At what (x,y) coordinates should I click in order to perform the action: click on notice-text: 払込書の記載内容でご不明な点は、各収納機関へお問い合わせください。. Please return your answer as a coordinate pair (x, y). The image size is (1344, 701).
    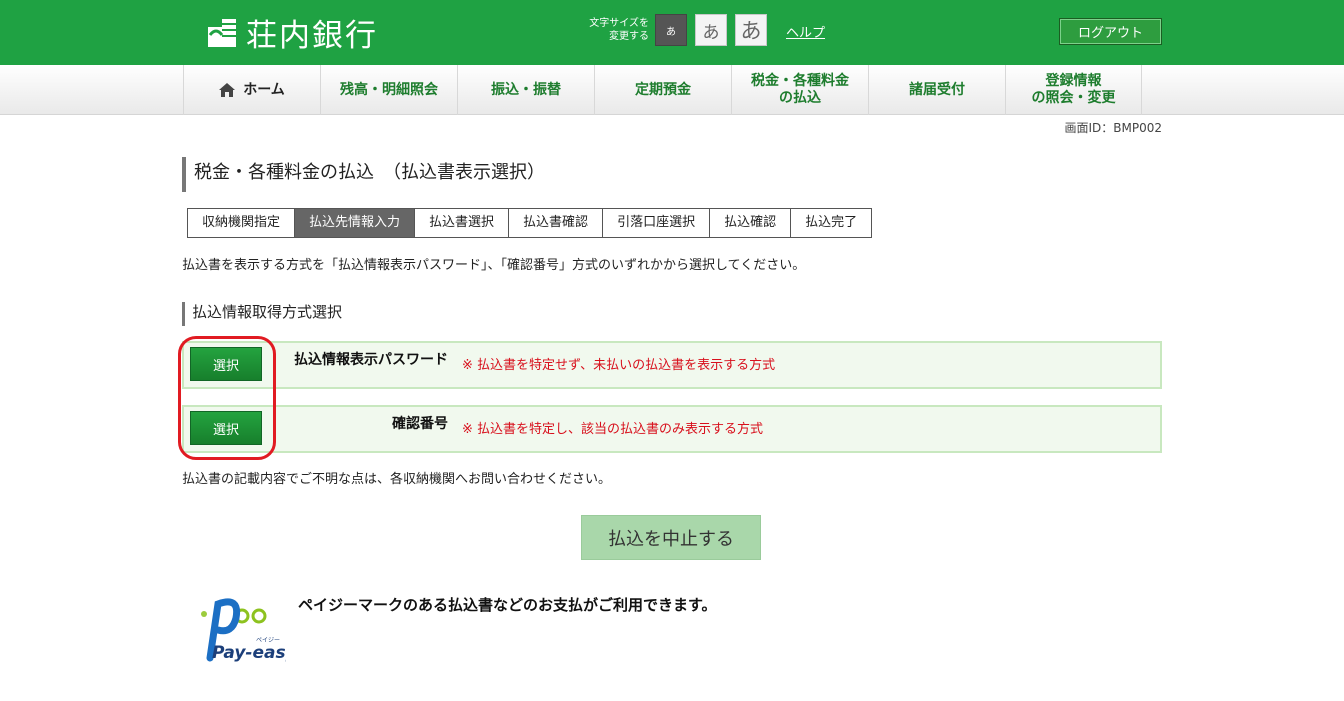
    Looking at the image, I should click on (397, 479).